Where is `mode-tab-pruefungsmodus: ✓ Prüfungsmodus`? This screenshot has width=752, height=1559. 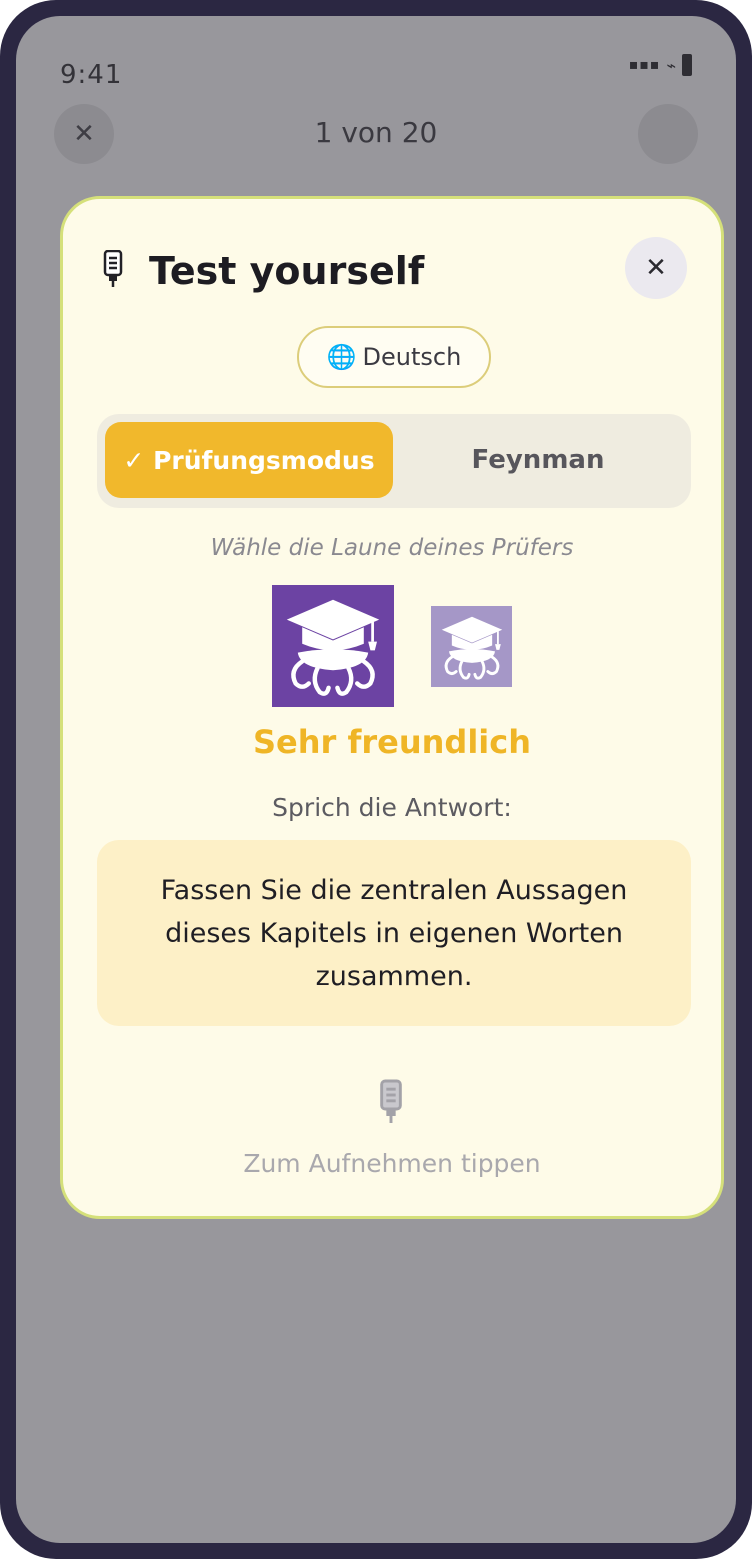 mode-tab-pruefungsmodus: ✓ Prüfungsmodus is located at coordinates (249, 460).